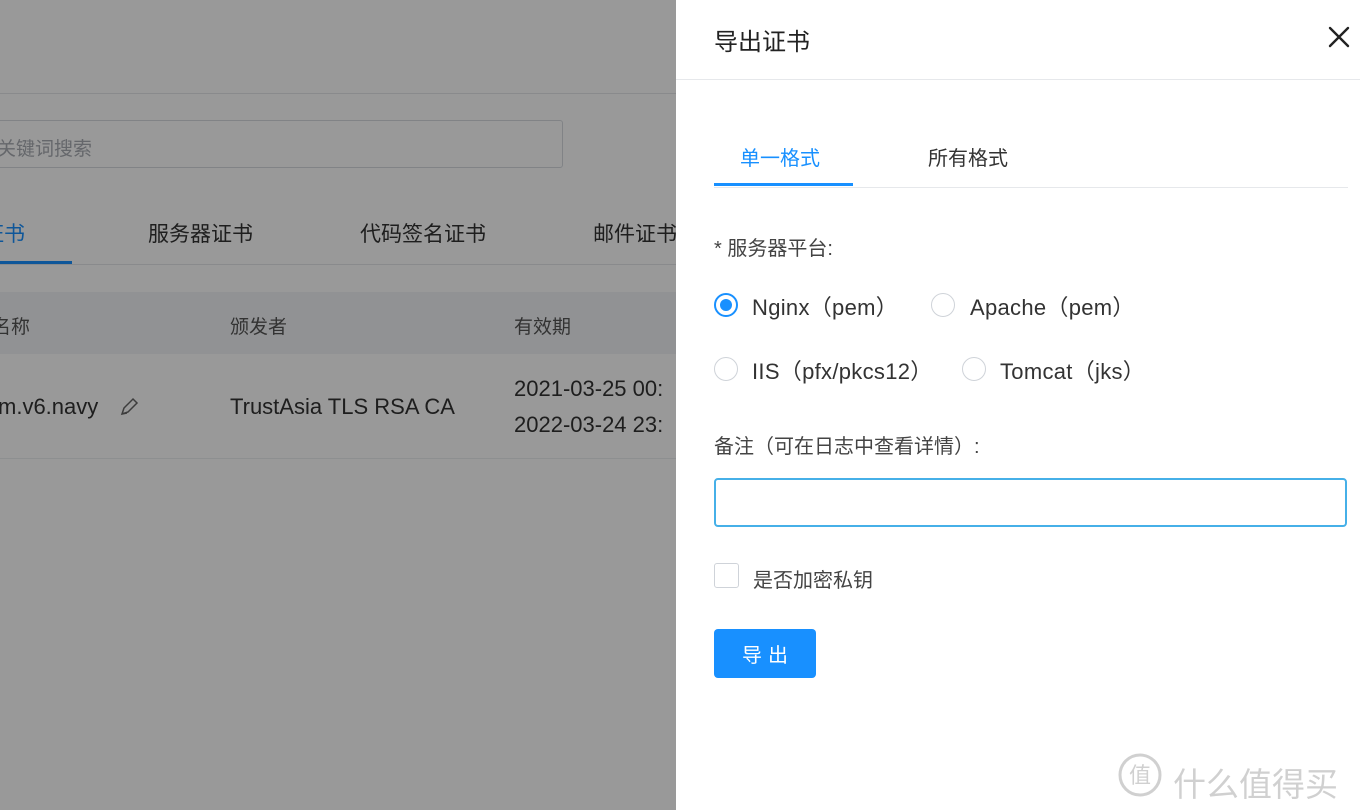 This screenshot has height=810, width=1360. I want to click on tab-all-formats: 所有格式, so click(968, 156).